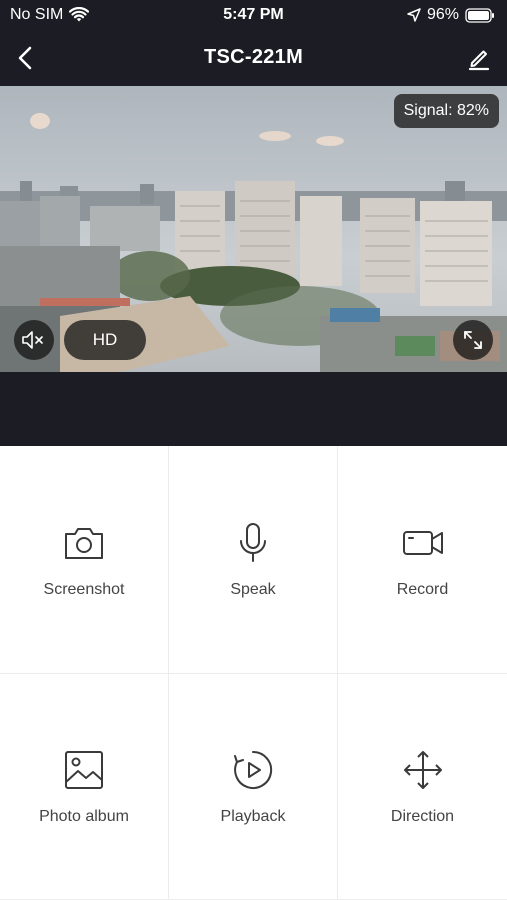  Describe the element at coordinates (446, 111) in the screenshot. I see `signal-badge: Signal: 82%` at that location.